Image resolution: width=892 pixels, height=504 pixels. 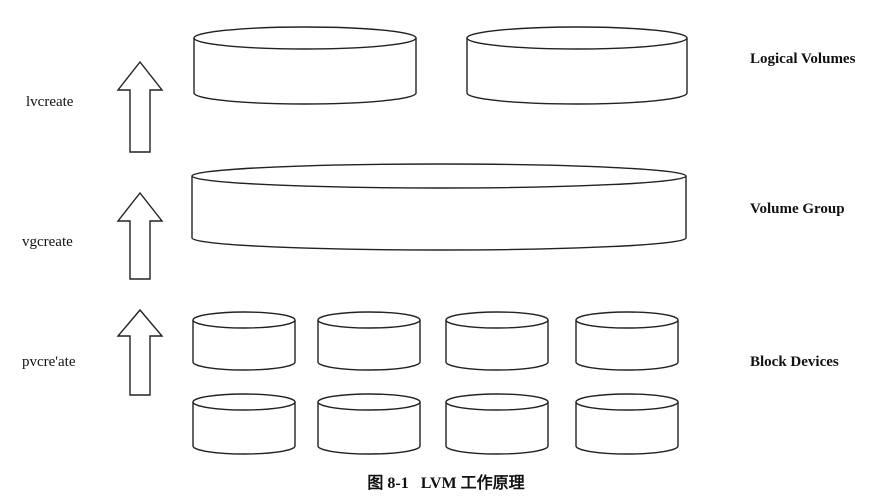 I want to click on block-devices-label: Block Devices, so click(x=794, y=362).